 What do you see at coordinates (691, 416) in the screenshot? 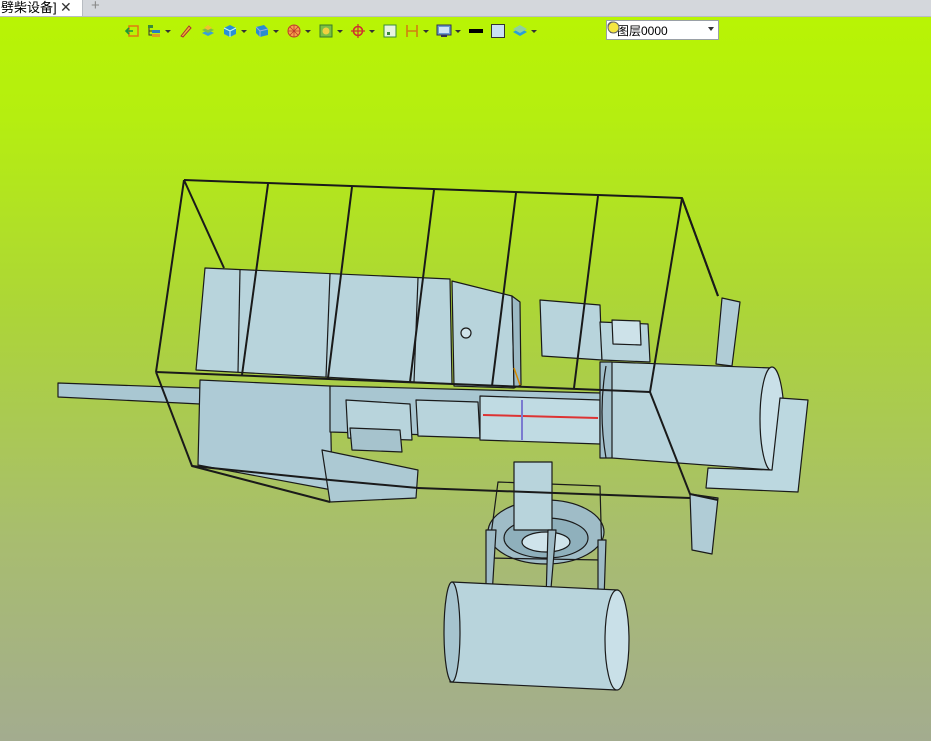
I see `hydraulic-tank` at bounding box center [691, 416].